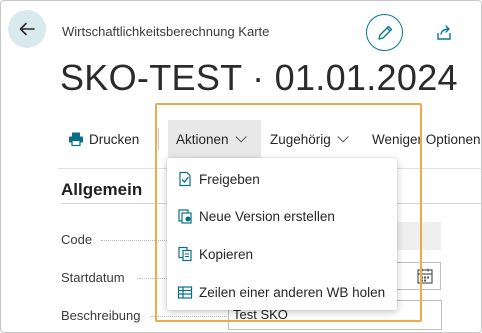  I want to click on description-label: Beschreibung, so click(101, 315).